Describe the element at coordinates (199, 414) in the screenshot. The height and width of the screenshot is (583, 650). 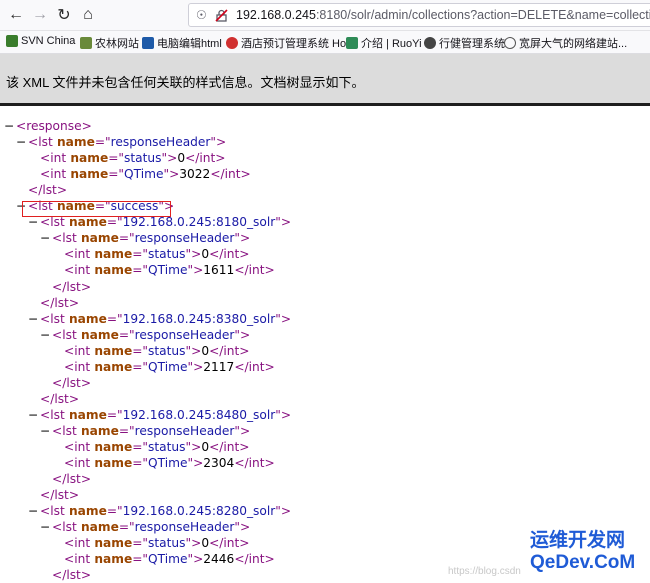
I see `xml-attr-value: 192.168.0.245:8480_solr` at that location.